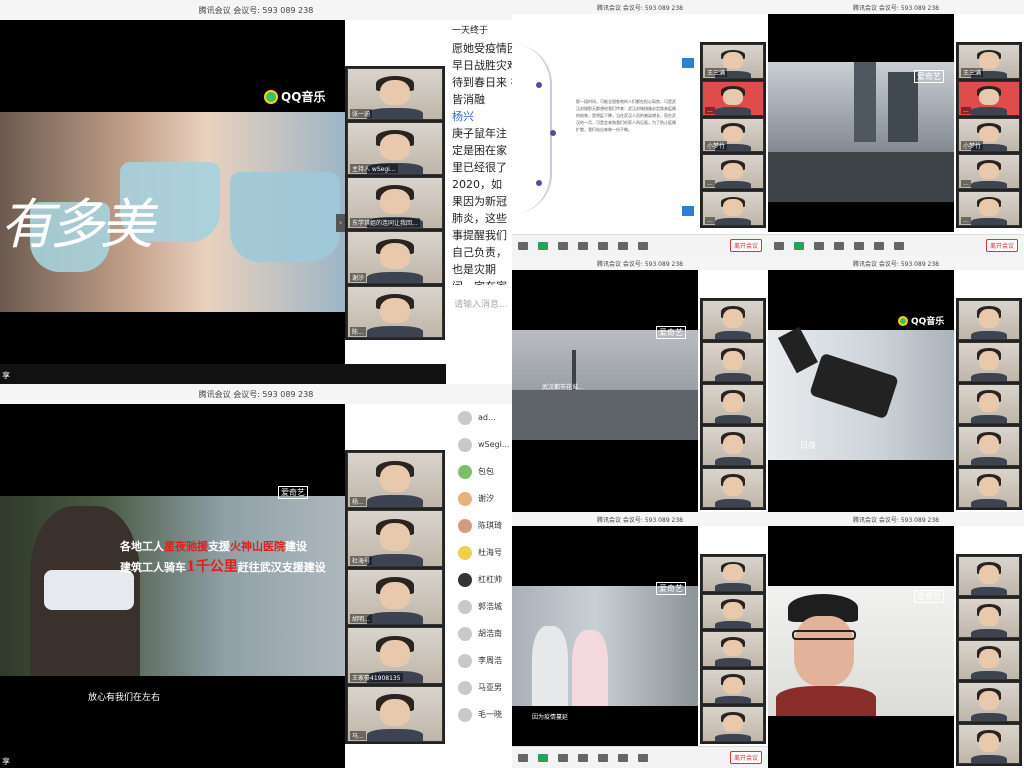 This screenshot has height=768, width=1024. What do you see at coordinates (480, 606) in the screenshot?
I see `participant-list-item: 郭浩城` at bounding box center [480, 606].